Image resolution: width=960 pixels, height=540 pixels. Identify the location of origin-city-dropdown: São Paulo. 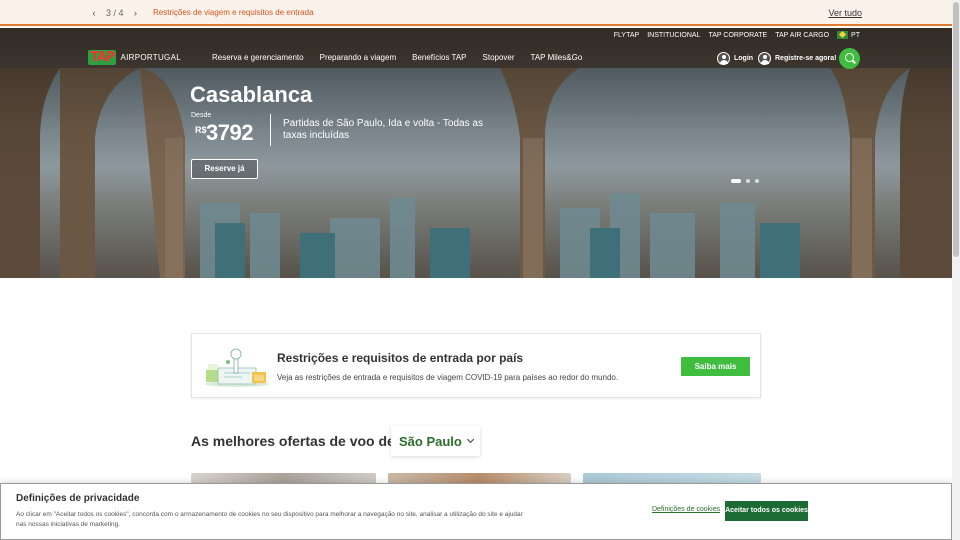
(435, 441).